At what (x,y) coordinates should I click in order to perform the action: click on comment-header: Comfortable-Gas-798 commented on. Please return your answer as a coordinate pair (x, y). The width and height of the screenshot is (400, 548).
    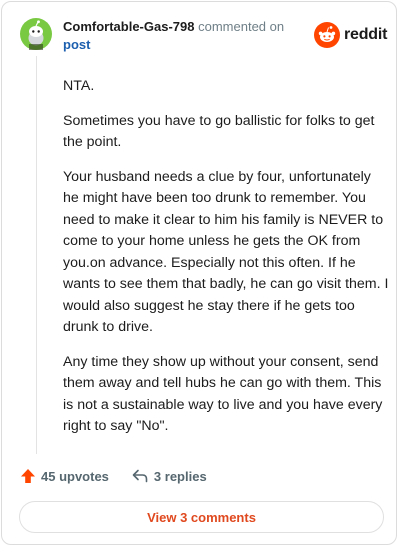
    Looking at the image, I should click on (173, 27).